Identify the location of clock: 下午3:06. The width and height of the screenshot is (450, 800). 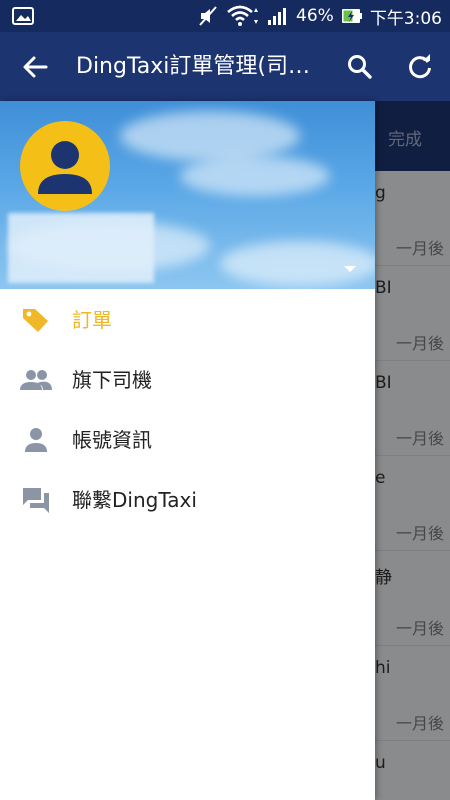
(405, 18).